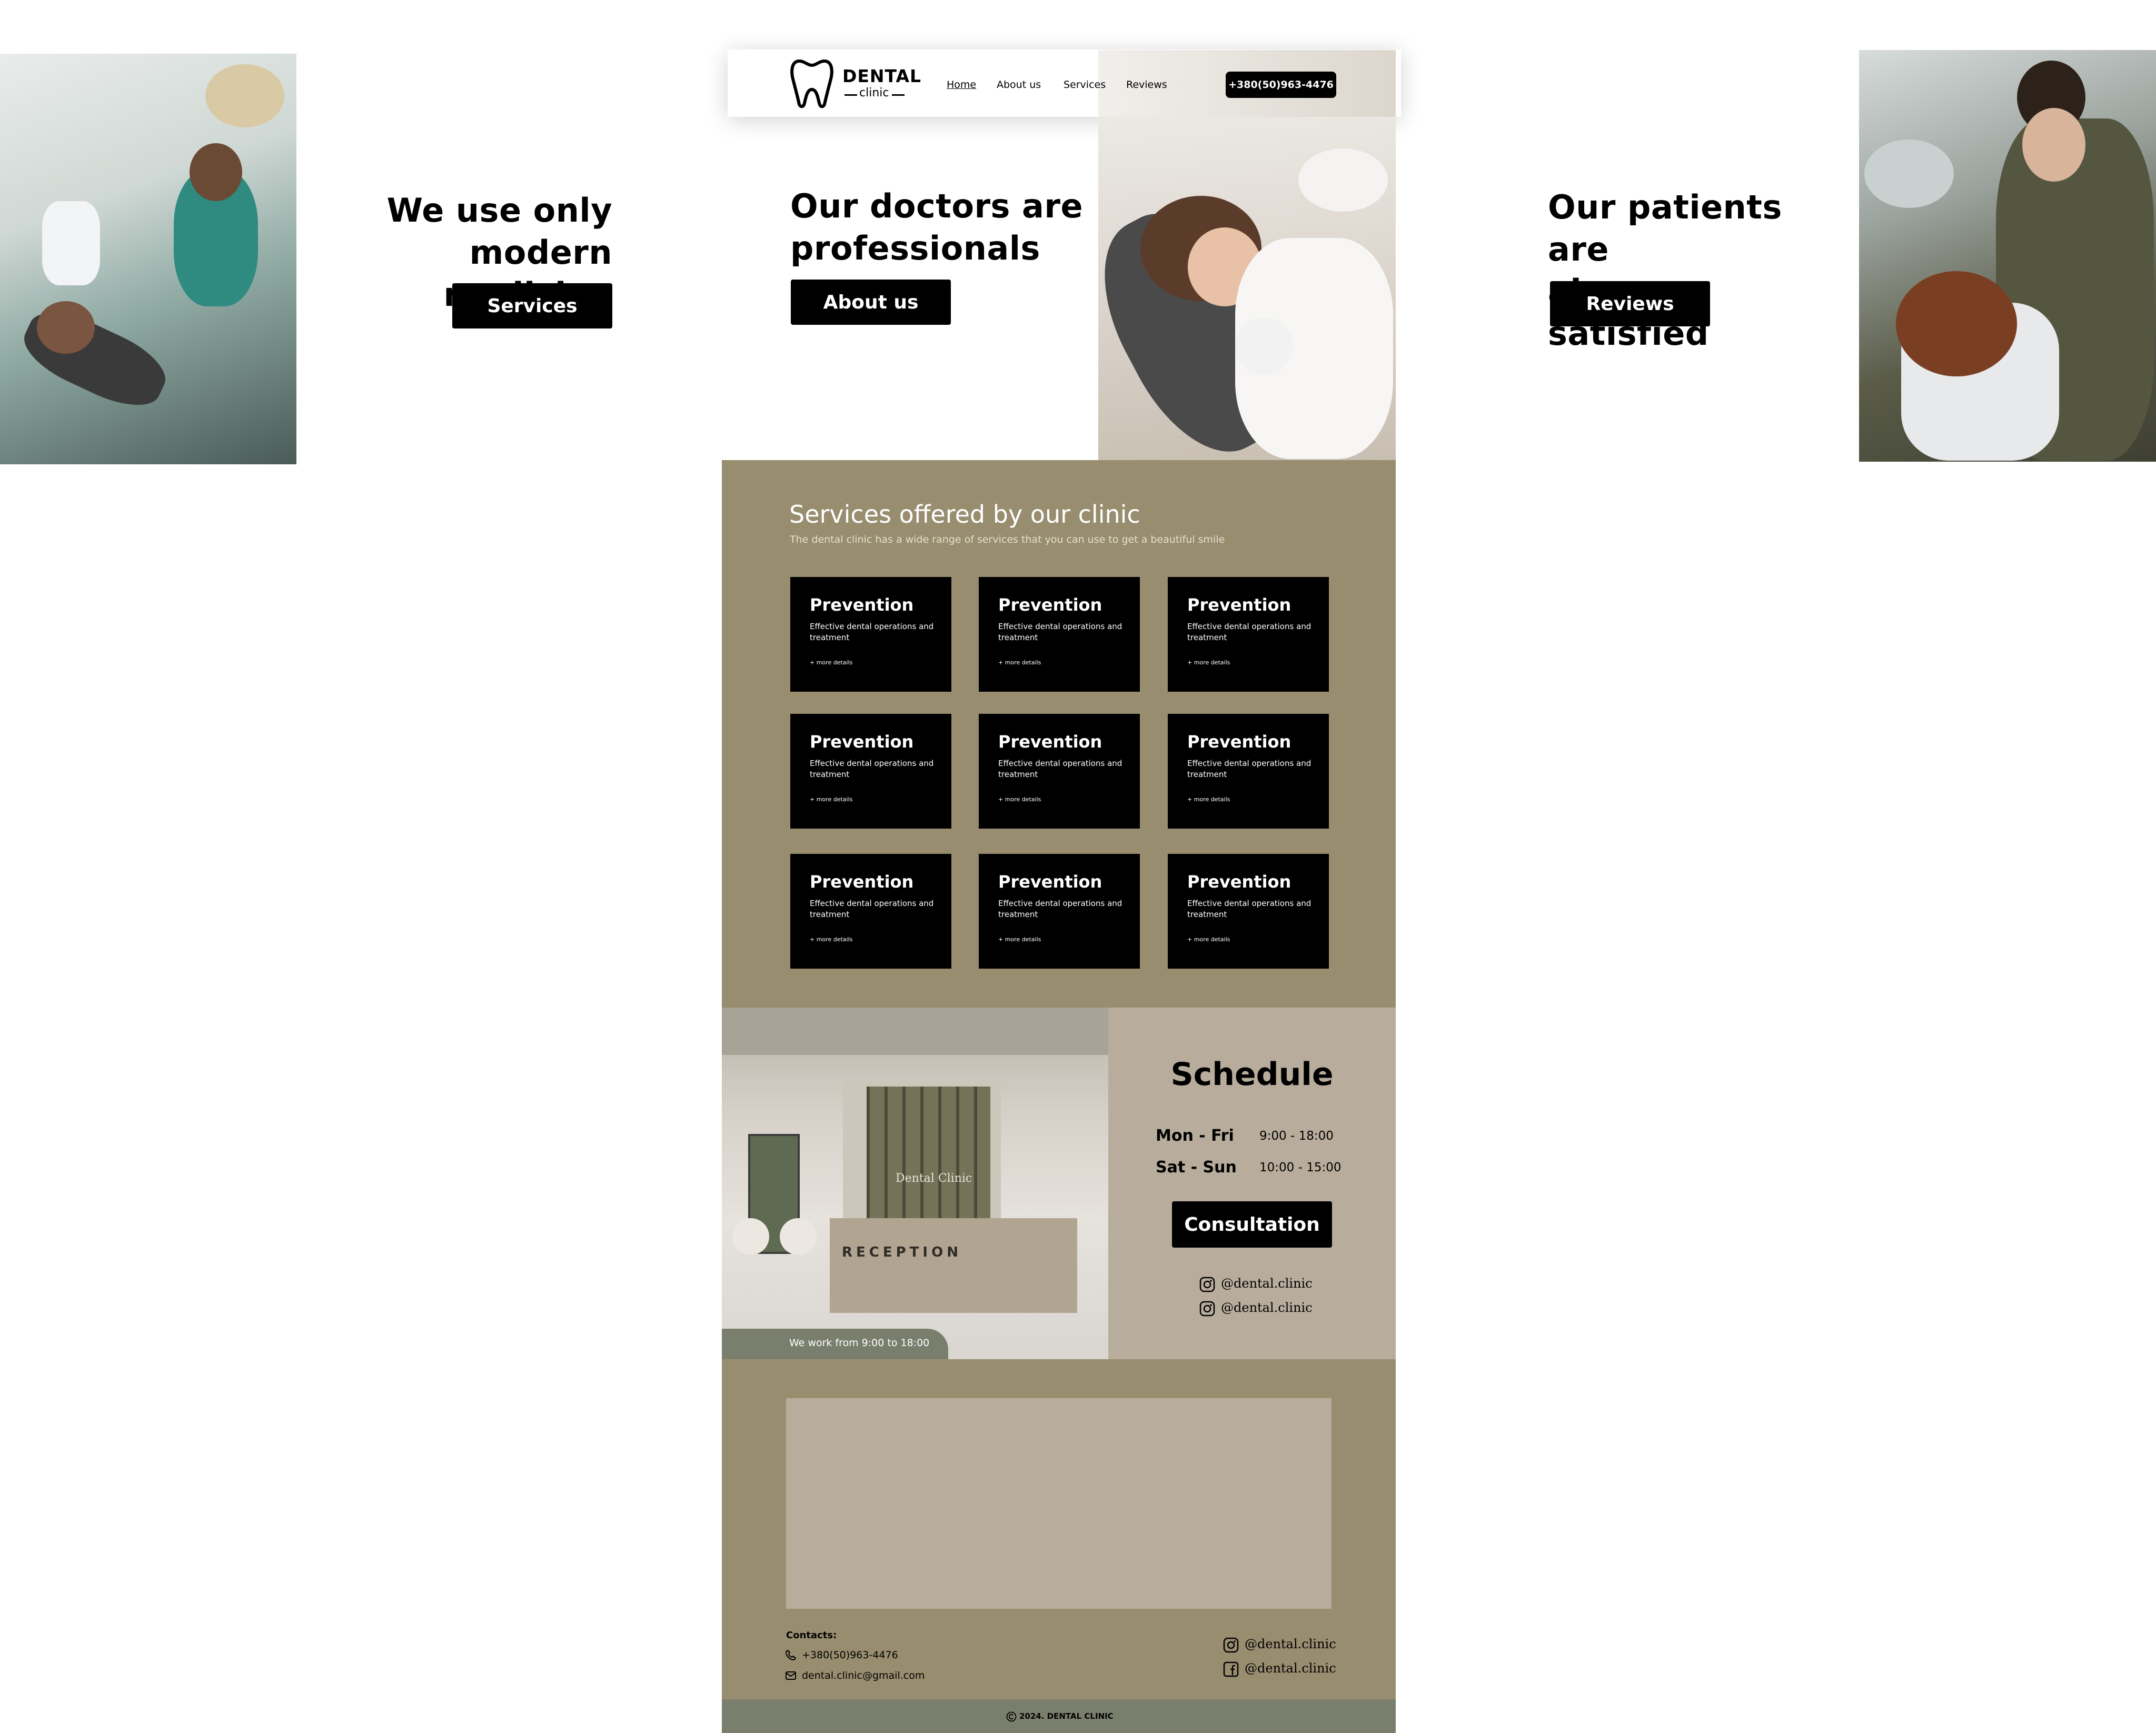  What do you see at coordinates (811, 1635) in the screenshot?
I see `contacts-label: Contacts:` at bounding box center [811, 1635].